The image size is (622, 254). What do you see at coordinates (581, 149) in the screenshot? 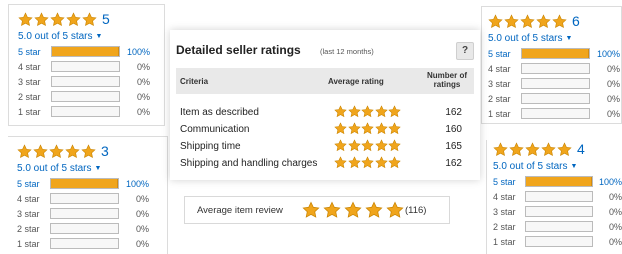
I see `review-count-link: 4` at bounding box center [581, 149].